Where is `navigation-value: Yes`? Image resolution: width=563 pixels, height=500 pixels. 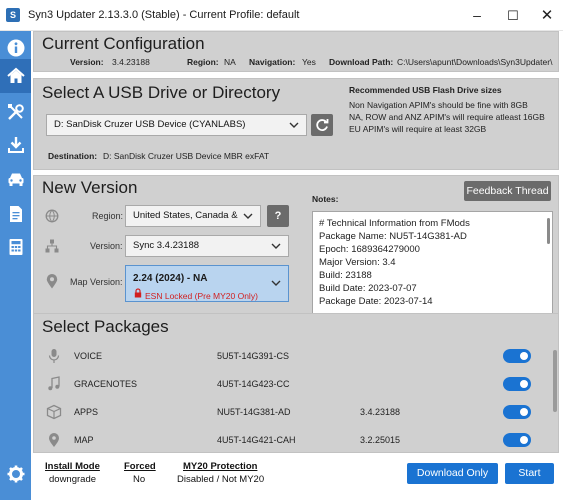
navigation-value: Yes is located at coordinates (309, 62).